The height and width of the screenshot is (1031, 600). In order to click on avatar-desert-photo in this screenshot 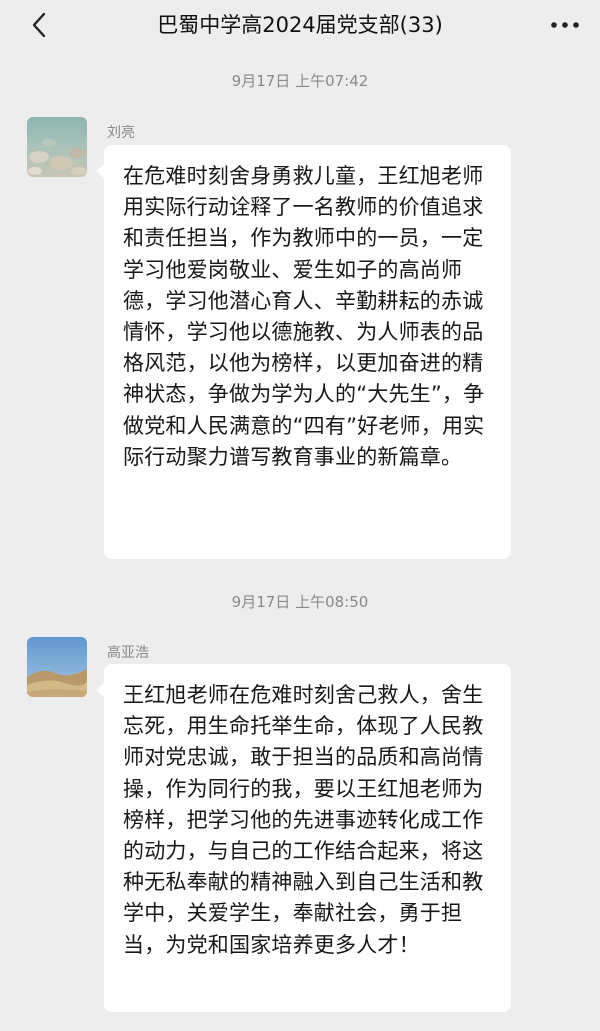, I will do `click(57, 667)`.